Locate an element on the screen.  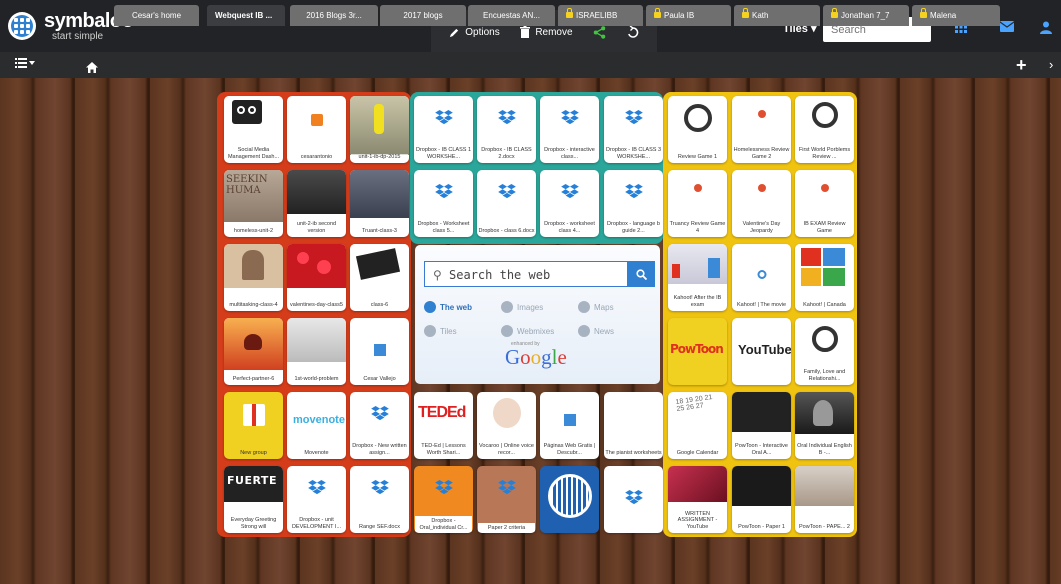
search-option-webmixes: Webmixes is located at coordinates (527, 331).